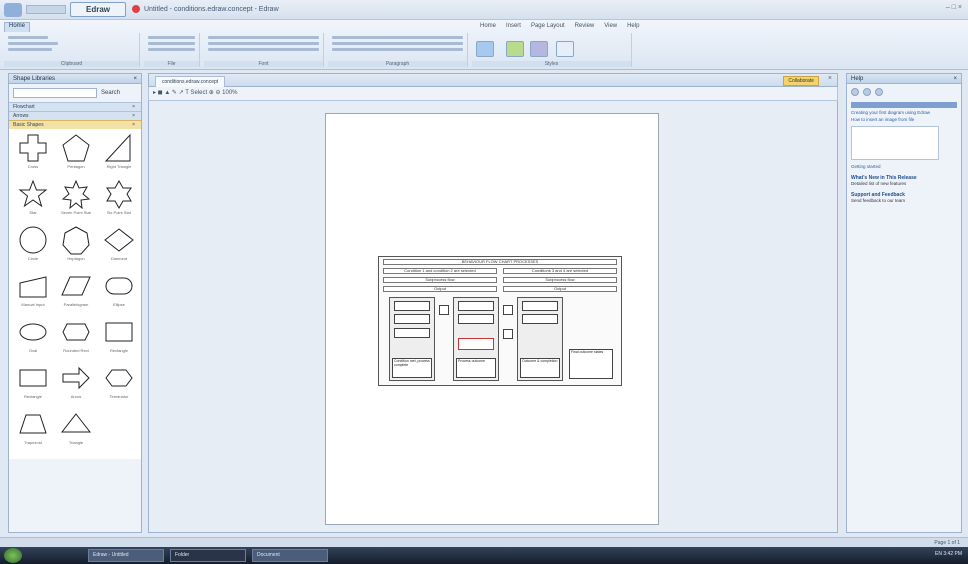 The height and width of the screenshot is (564, 968). I want to click on shape-seven-point-star: Seven Point Star, so click(76, 201).